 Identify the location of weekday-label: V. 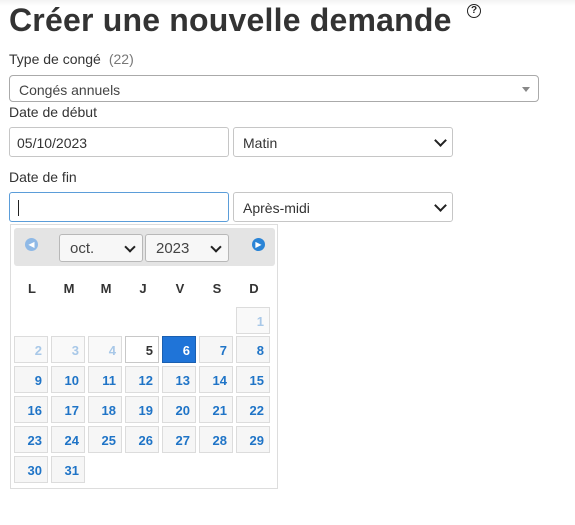
(180, 288).